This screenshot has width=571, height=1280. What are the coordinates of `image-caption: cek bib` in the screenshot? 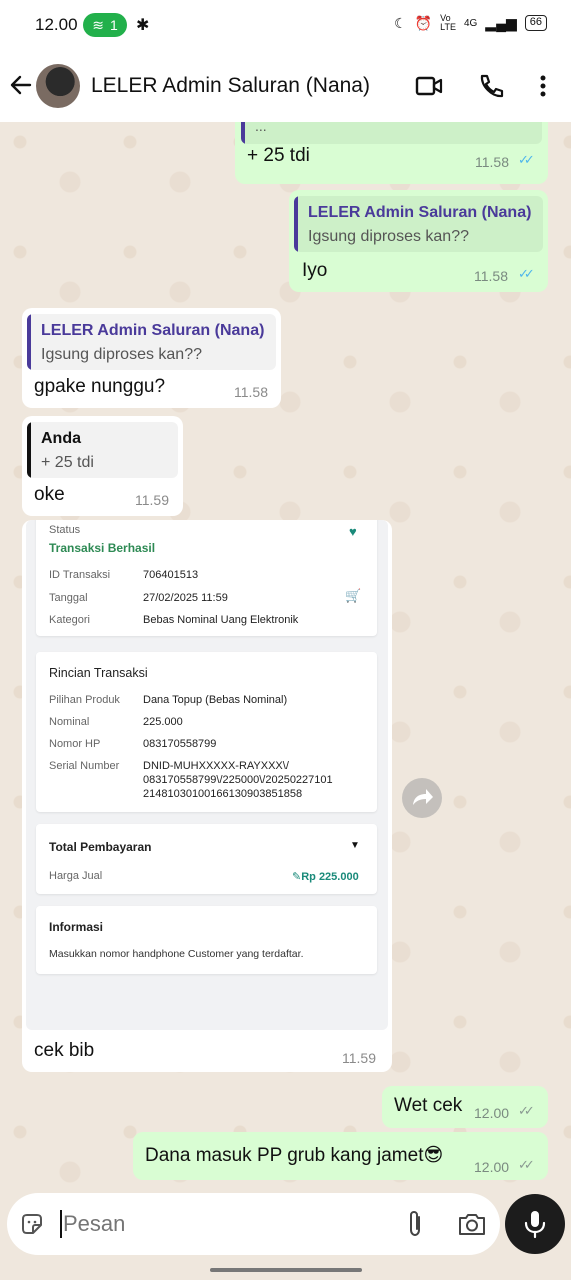 It's located at (64, 1050).